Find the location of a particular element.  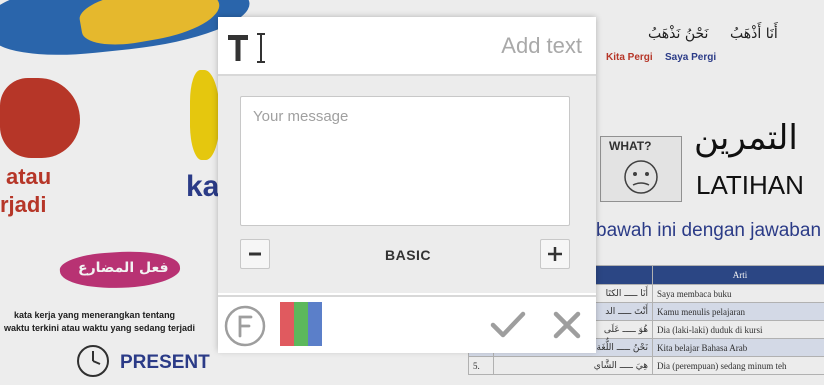

text-tool-icon is located at coordinates (246, 48).